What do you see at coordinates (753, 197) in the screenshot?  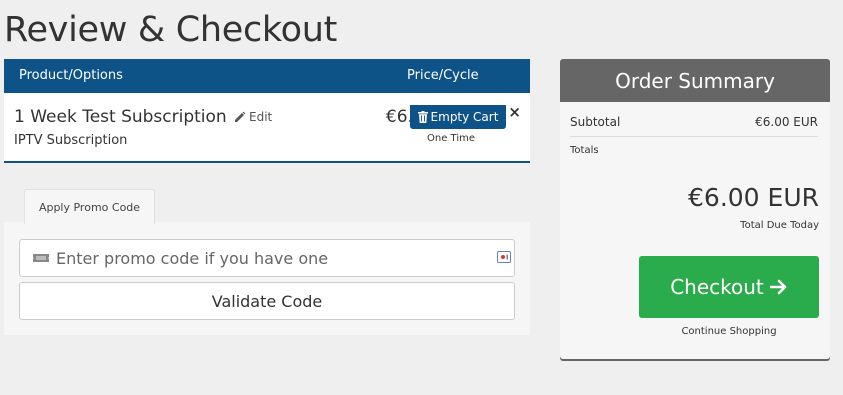 I see `total-due-amount: €6.00 EUR` at bounding box center [753, 197].